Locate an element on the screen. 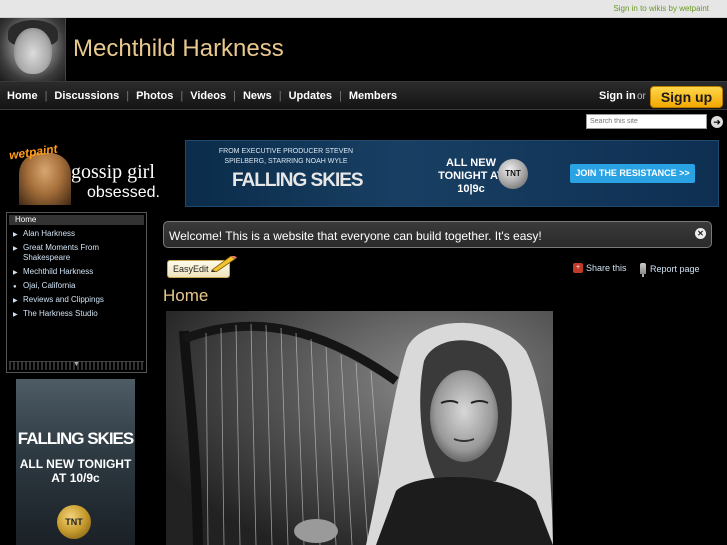 The image size is (727, 545). sidebar-item-label: Mechthild Harkness is located at coordinates (58, 271).